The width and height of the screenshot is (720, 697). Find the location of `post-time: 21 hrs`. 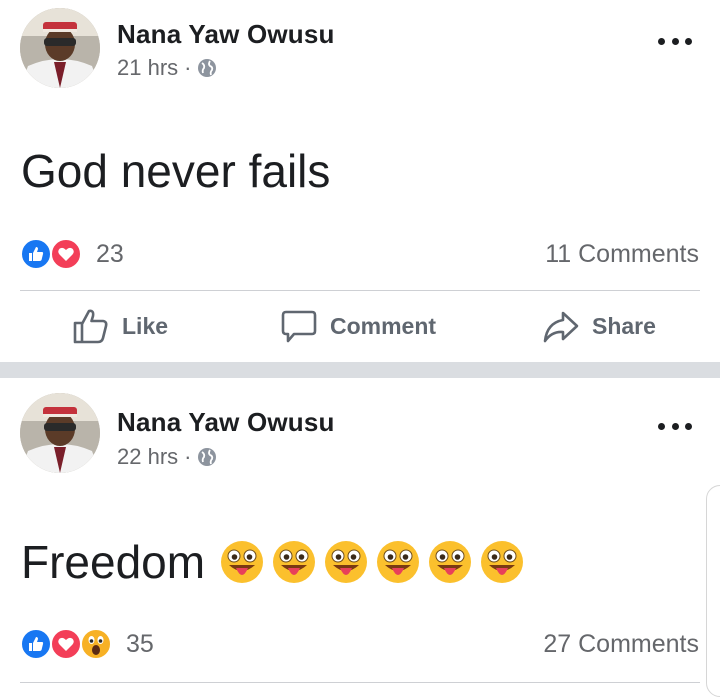

post-time: 21 hrs is located at coordinates (147, 68).